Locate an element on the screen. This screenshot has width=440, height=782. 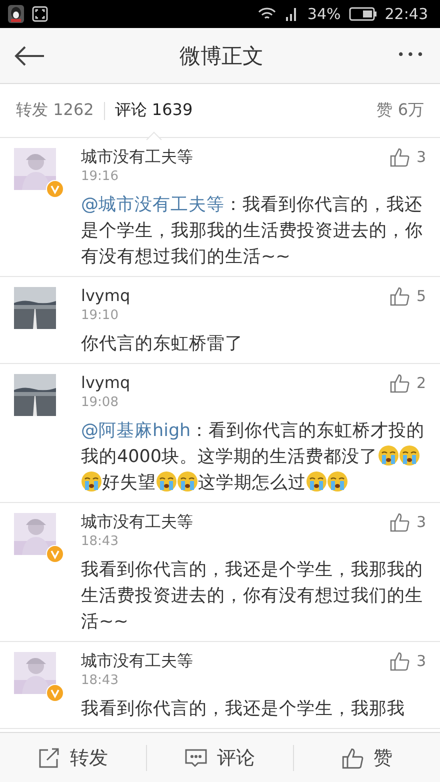
clock-time: 22:43 is located at coordinates (406, 14).